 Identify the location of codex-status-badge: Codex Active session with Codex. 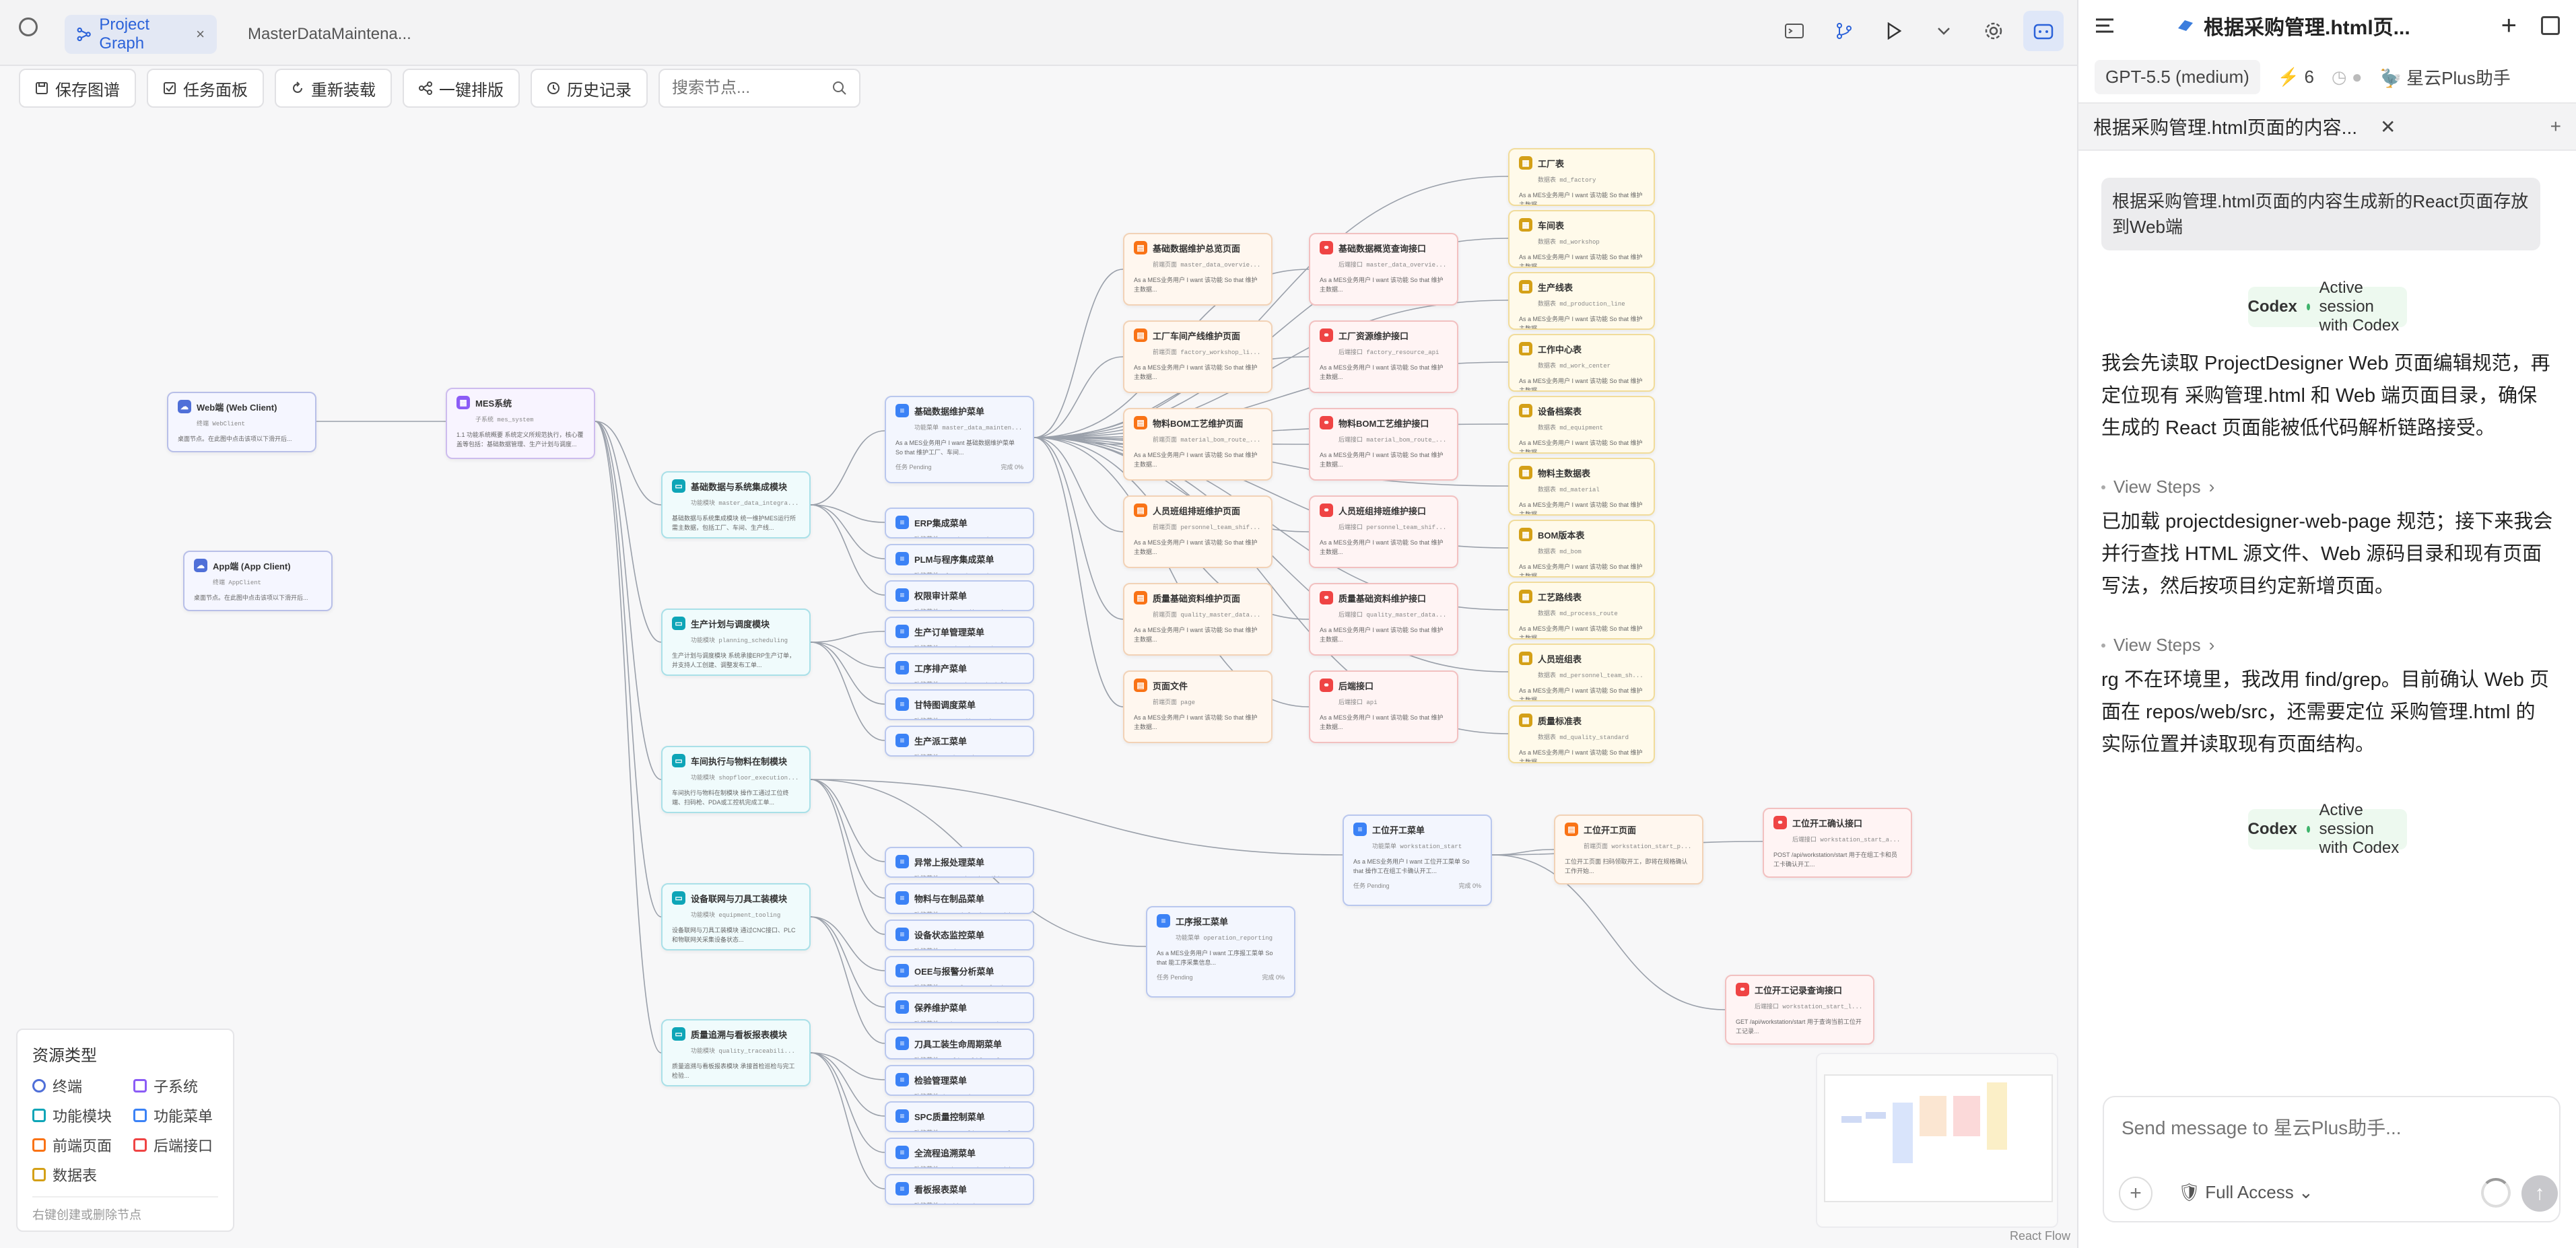
(2327, 829).